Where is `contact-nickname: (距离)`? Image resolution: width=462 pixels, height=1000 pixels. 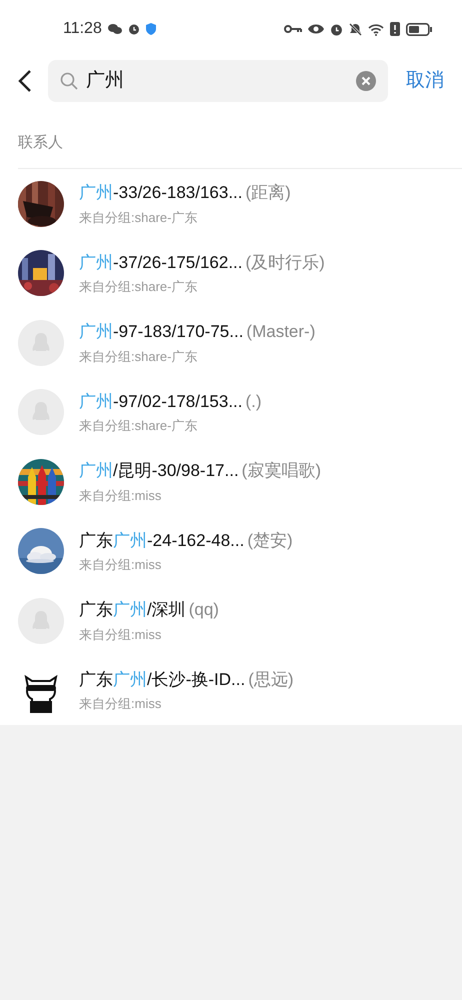
contact-nickname: (距离) is located at coordinates (268, 193).